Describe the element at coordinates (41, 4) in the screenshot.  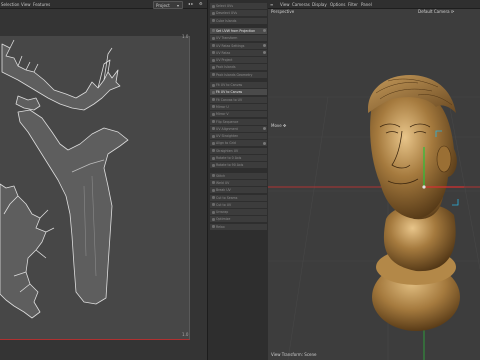
I see `uv-menu-features: Features` at that location.